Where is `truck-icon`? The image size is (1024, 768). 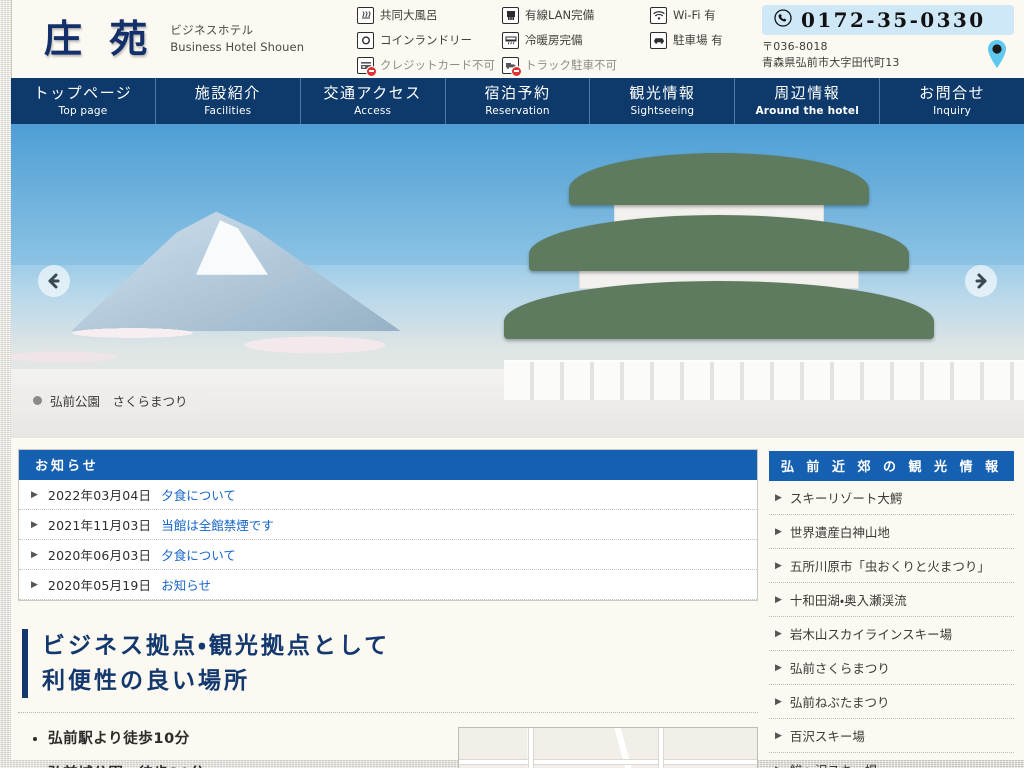 truck-icon is located at coordinates (512, 66).